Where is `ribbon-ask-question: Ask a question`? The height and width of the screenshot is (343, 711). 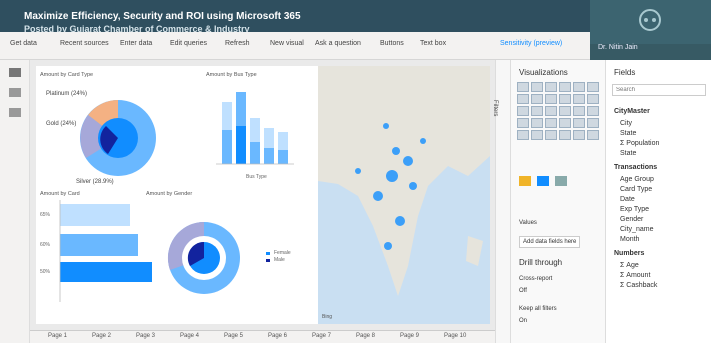 ribbon-ask-question: Ask a question is located at coordinates (338, 46).